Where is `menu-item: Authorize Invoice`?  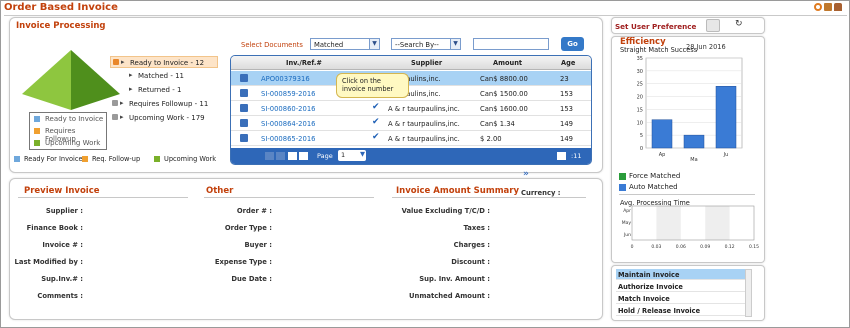
menu-item: Authorize Invoice is located at coordinates (680, 286).